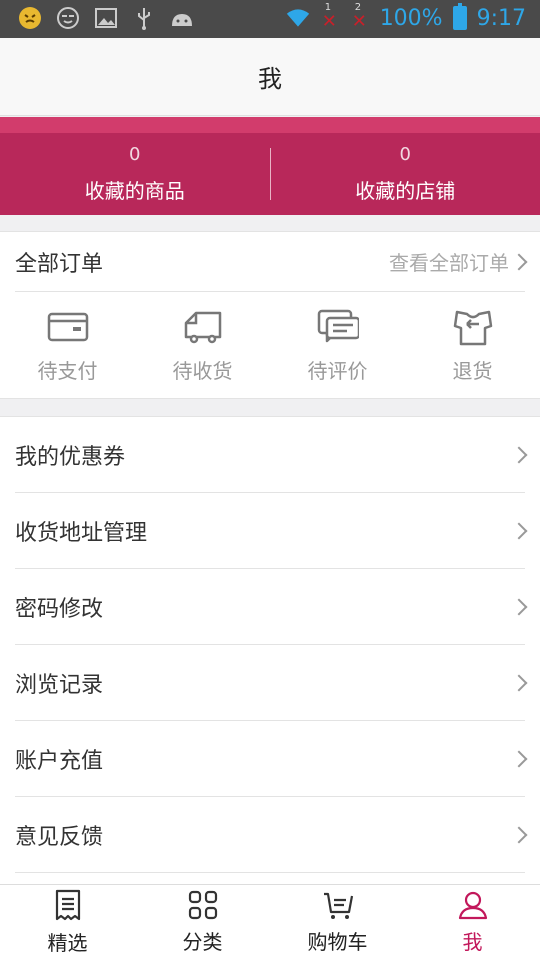 Image resolution: width=540 pixels, height=960 pixels. I want to click on menu-item-label: 浏览记录, so click(59, 685).